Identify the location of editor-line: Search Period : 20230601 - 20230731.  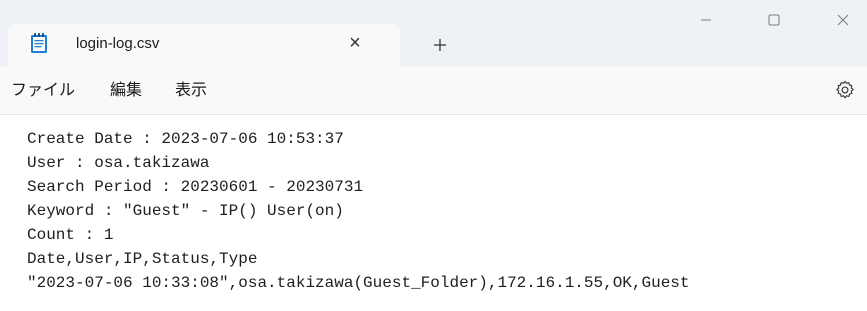
(195, 187).